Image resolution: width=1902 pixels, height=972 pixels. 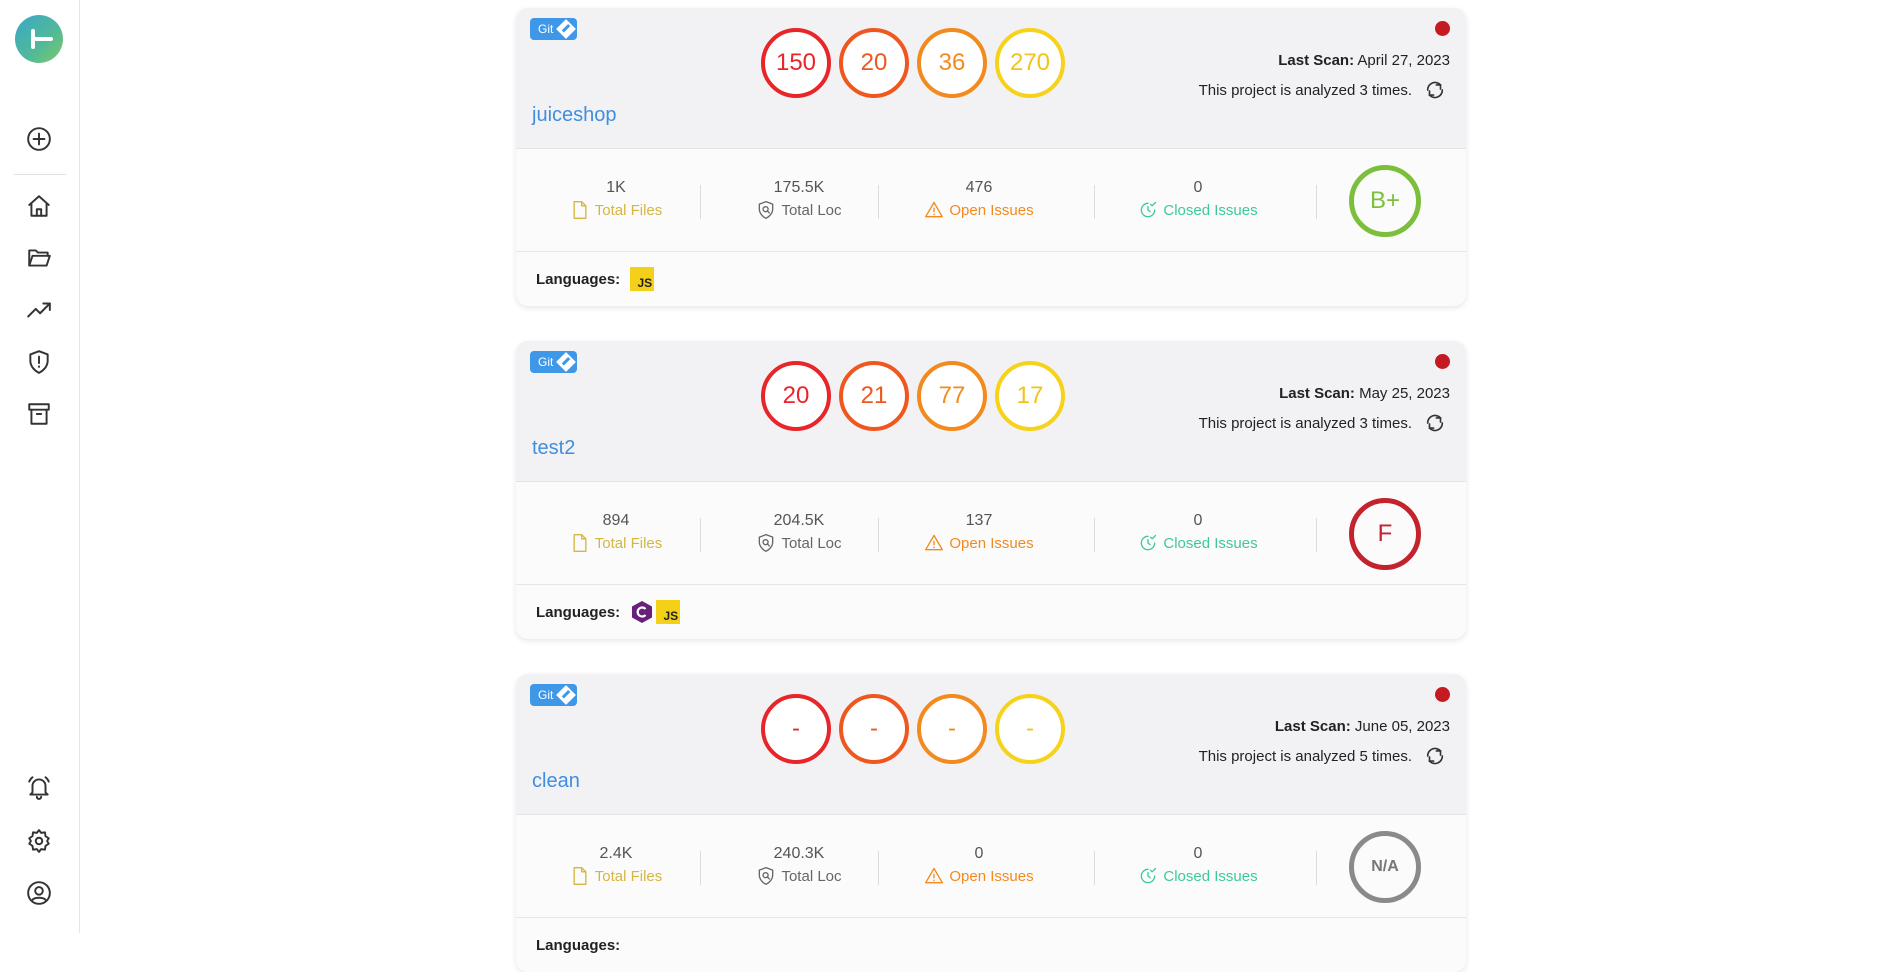 I want to click on total-files-value: 2.4K, so click(x=616, y=853).